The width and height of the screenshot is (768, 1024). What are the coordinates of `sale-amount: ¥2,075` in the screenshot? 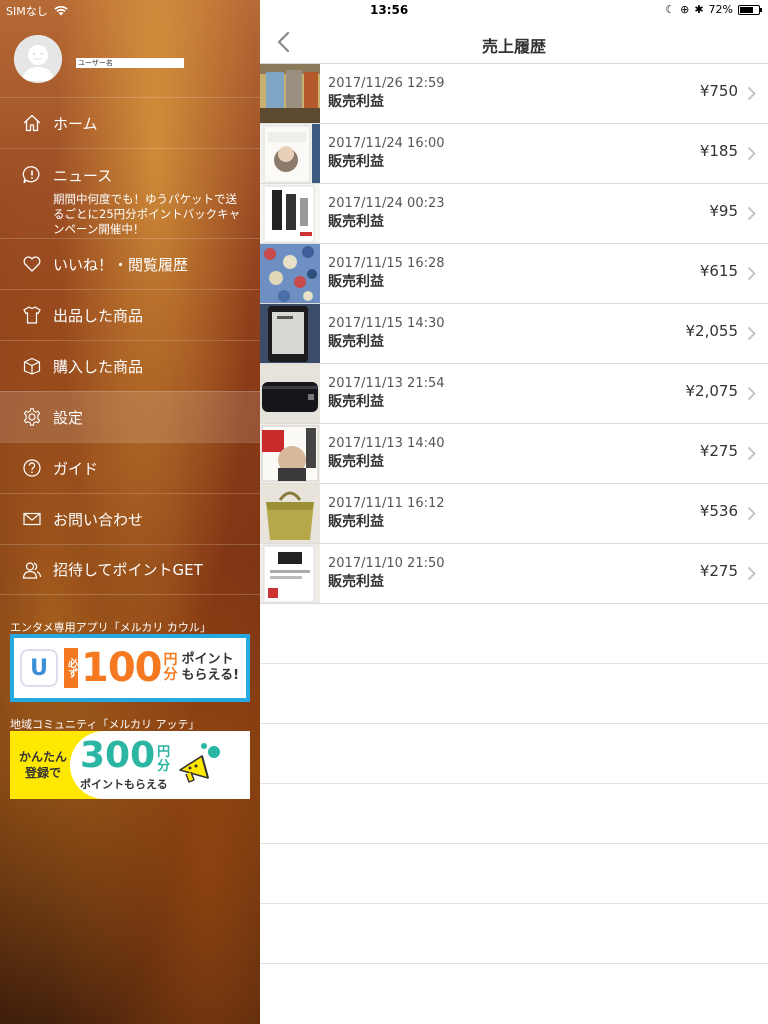 It's located at (712, 391).